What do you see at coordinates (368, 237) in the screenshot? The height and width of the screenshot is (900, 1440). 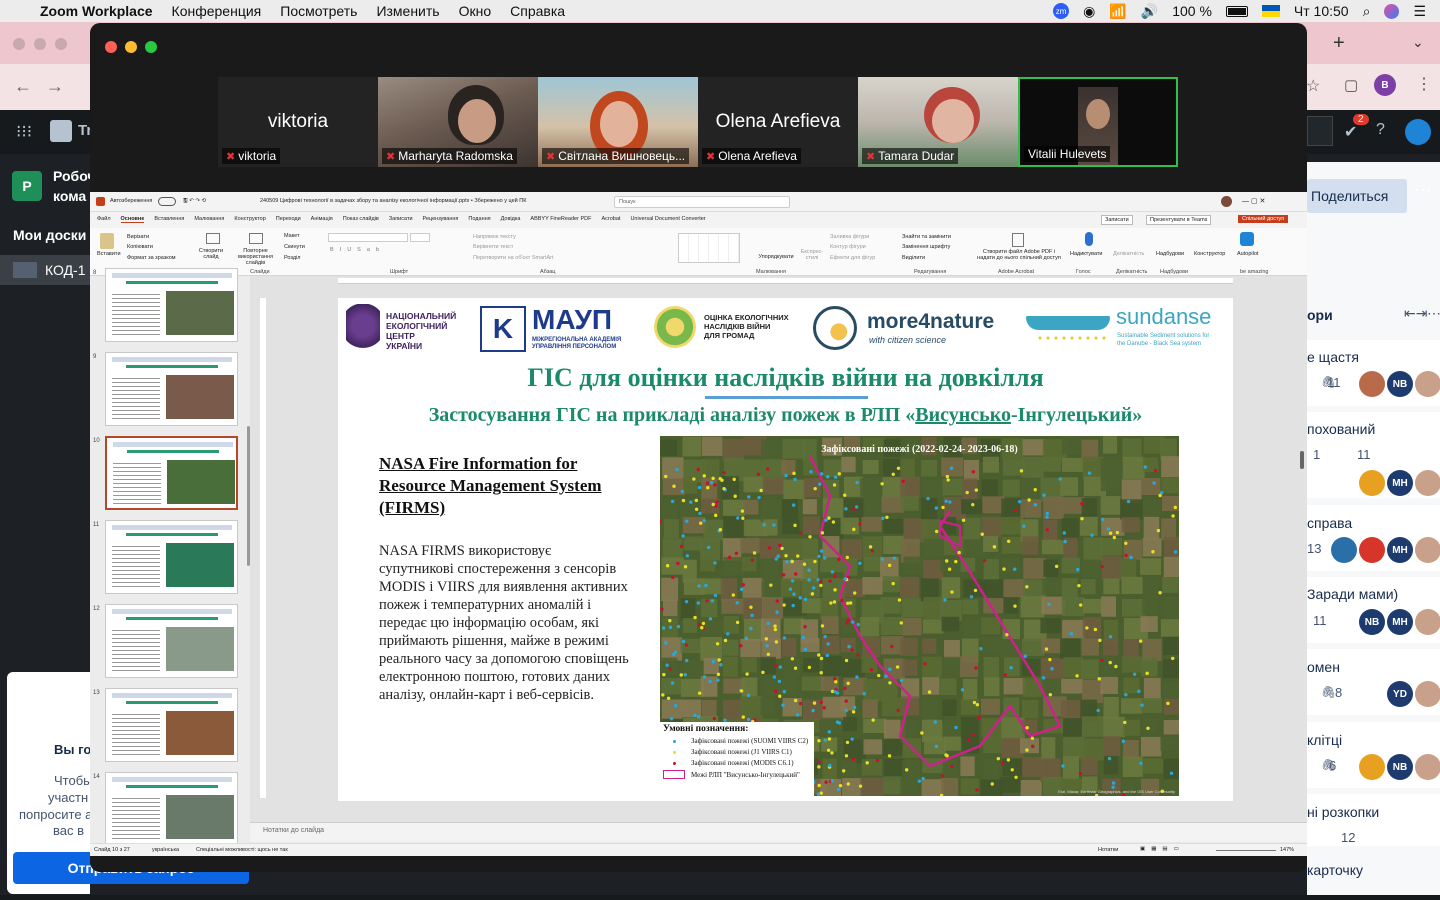 I see `font-family-select` at bounding box center [368, 237].